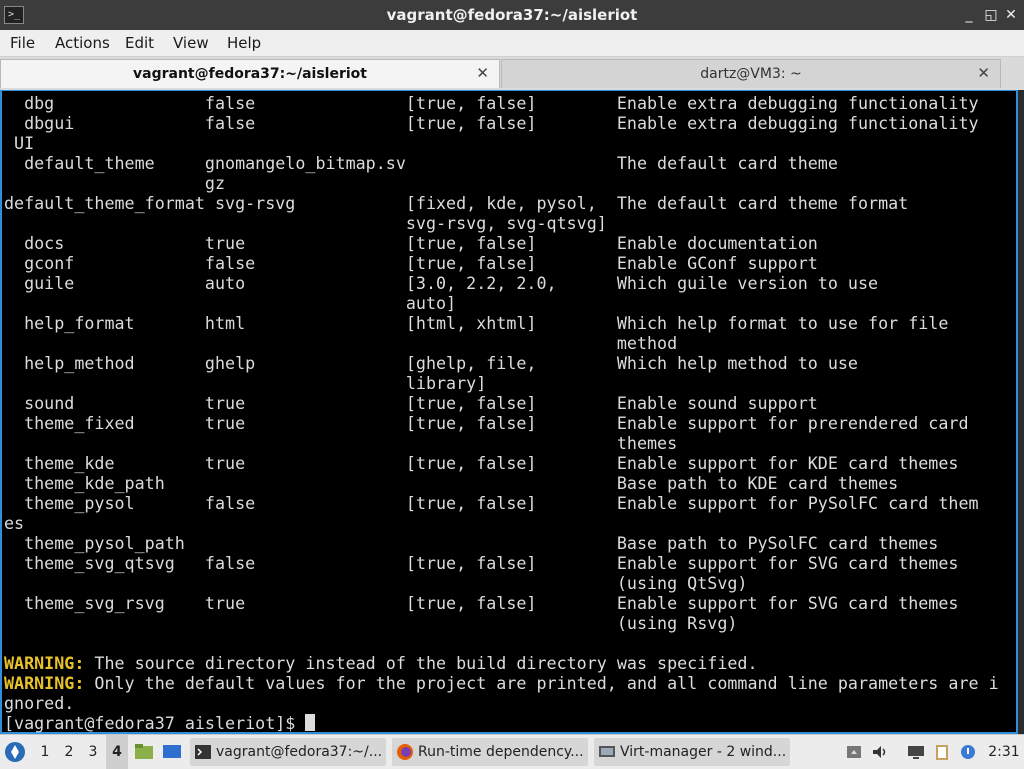 The image size is (1024, 769). Describe the element at coordinates (191, 43) in the screenshot. I see `menu-view: View` at that location.